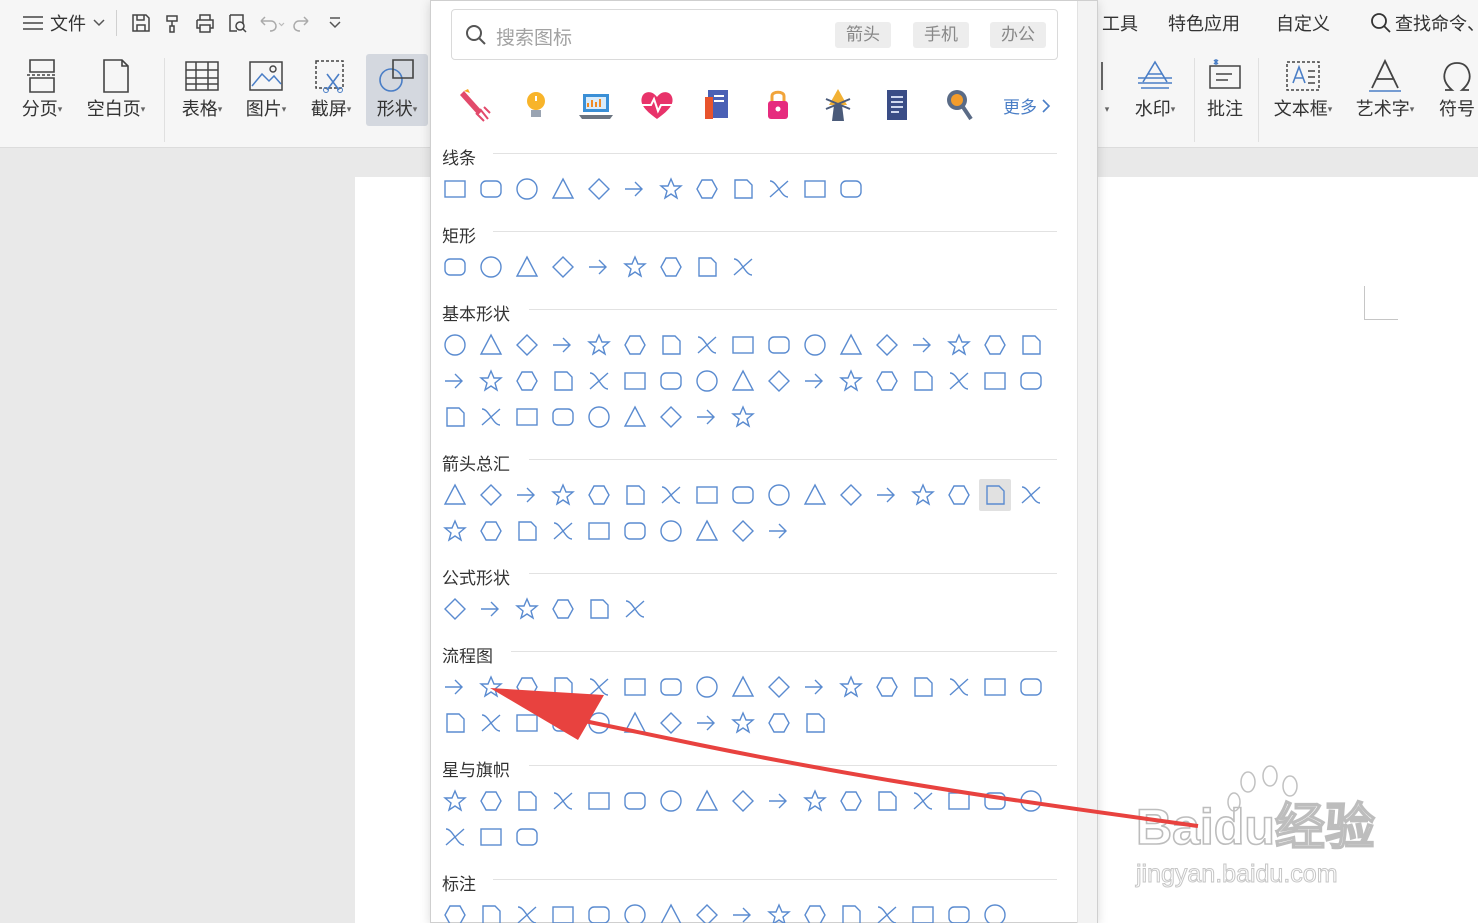 This screenshot has height=923, width=1478. Describe the element at coordinates (536, 105) in the screenshot. I see `lightbulb-icon` at that location.